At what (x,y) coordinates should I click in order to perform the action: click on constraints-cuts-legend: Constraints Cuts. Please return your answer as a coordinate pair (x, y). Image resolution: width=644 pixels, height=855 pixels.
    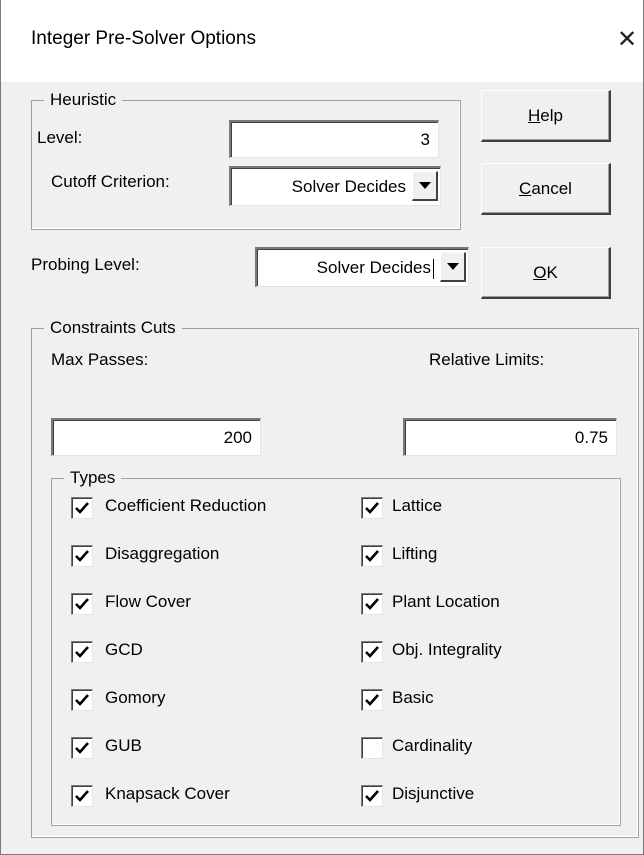
    Looking at the image, I should click on (113, 328).